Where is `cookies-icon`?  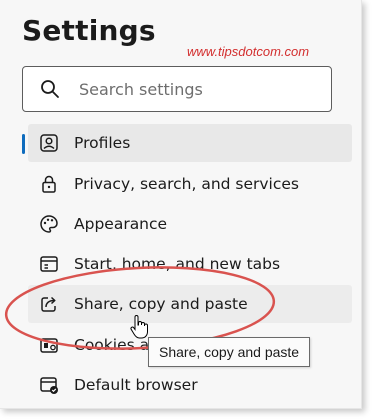 cookies-icon is located at coordinates (49, 345).